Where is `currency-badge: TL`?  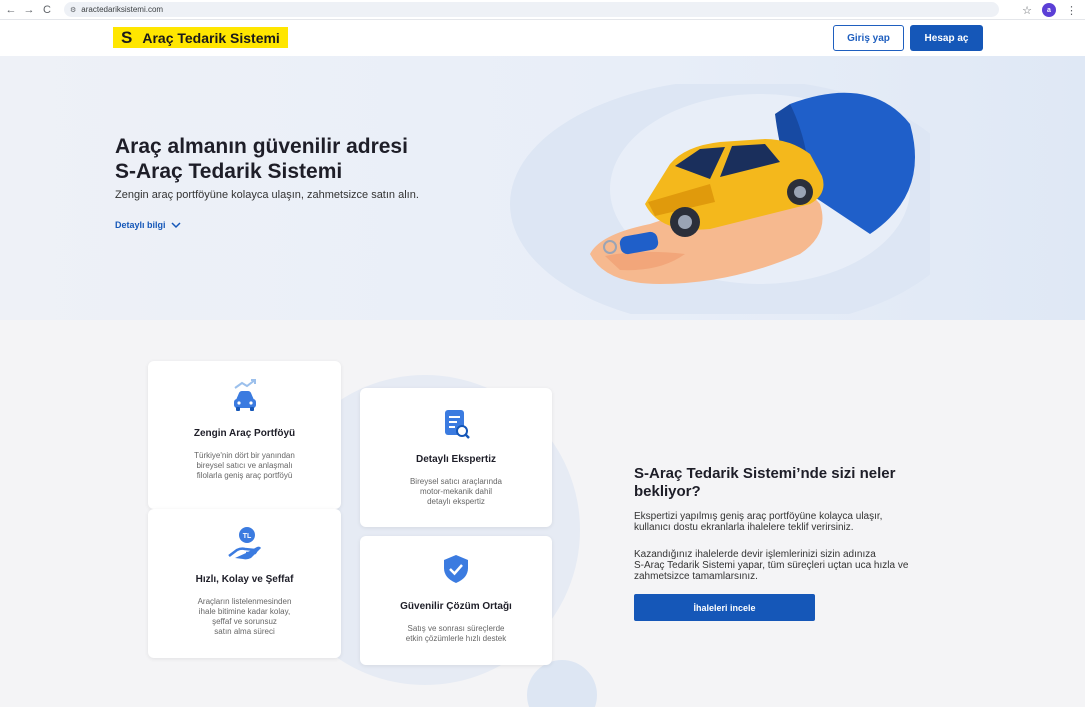
currency-badge: TL is located at coordinates (246, 536).